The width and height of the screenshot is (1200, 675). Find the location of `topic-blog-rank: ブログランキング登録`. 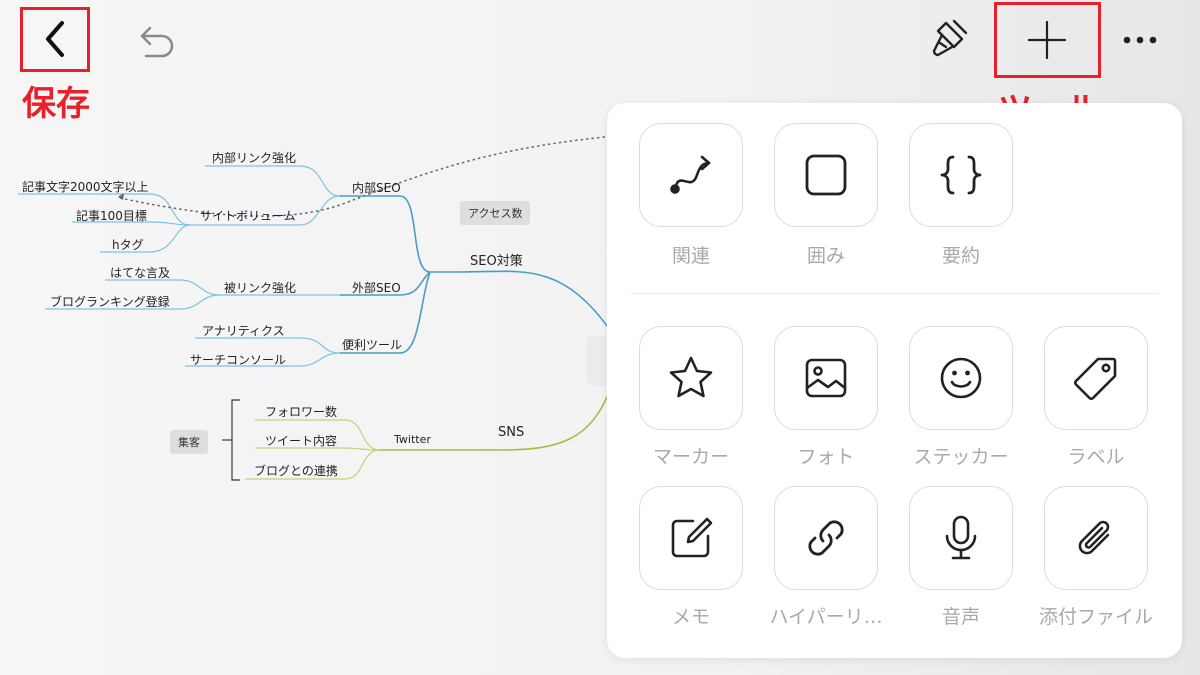

topic-blog-rank: ブログランキング登録 is located at coordinates (110, 301).